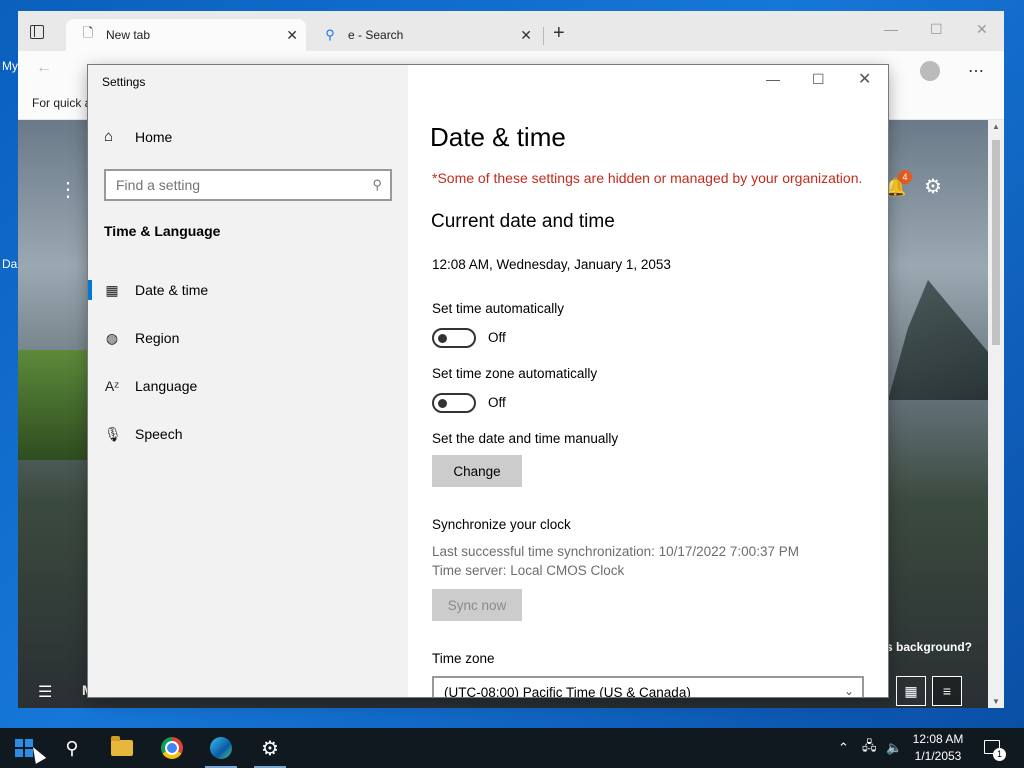 The image size is (1024, 768). I want to click on menu-icon: ☰, so click(45, 692).